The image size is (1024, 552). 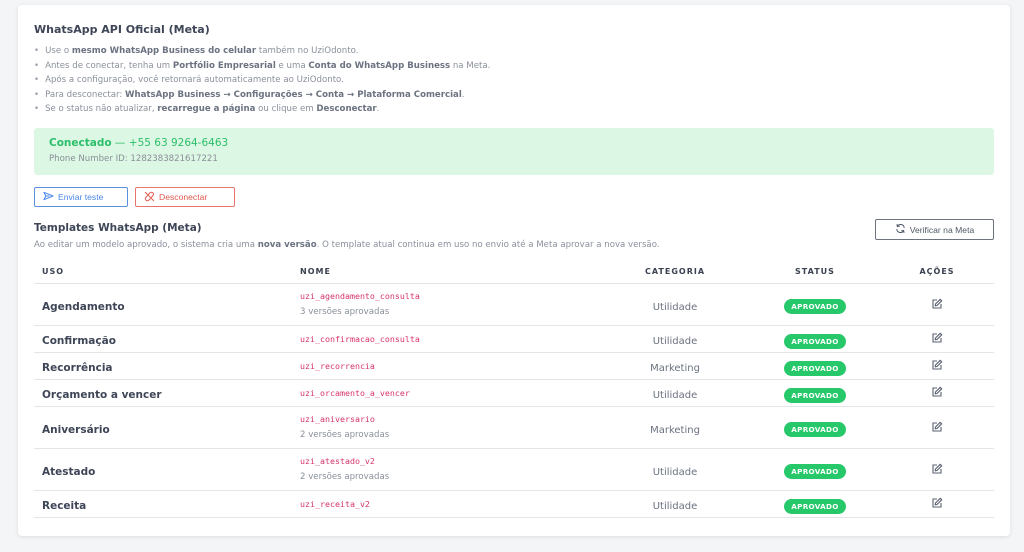 I want to click on instruction-emphasis: recarregue a página, so click(x=206, y=109).